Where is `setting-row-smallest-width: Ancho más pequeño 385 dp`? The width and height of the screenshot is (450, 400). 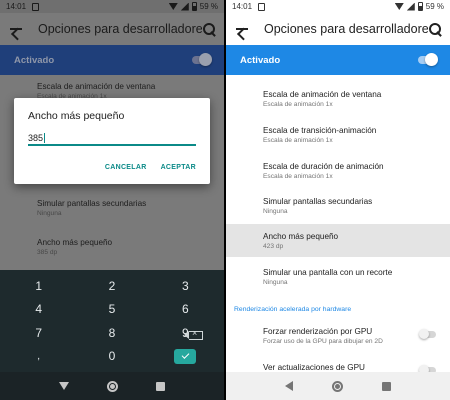
setting-row-smallest-width: Ancho más pequeño 385 dp is located at coordinates (112, 247).